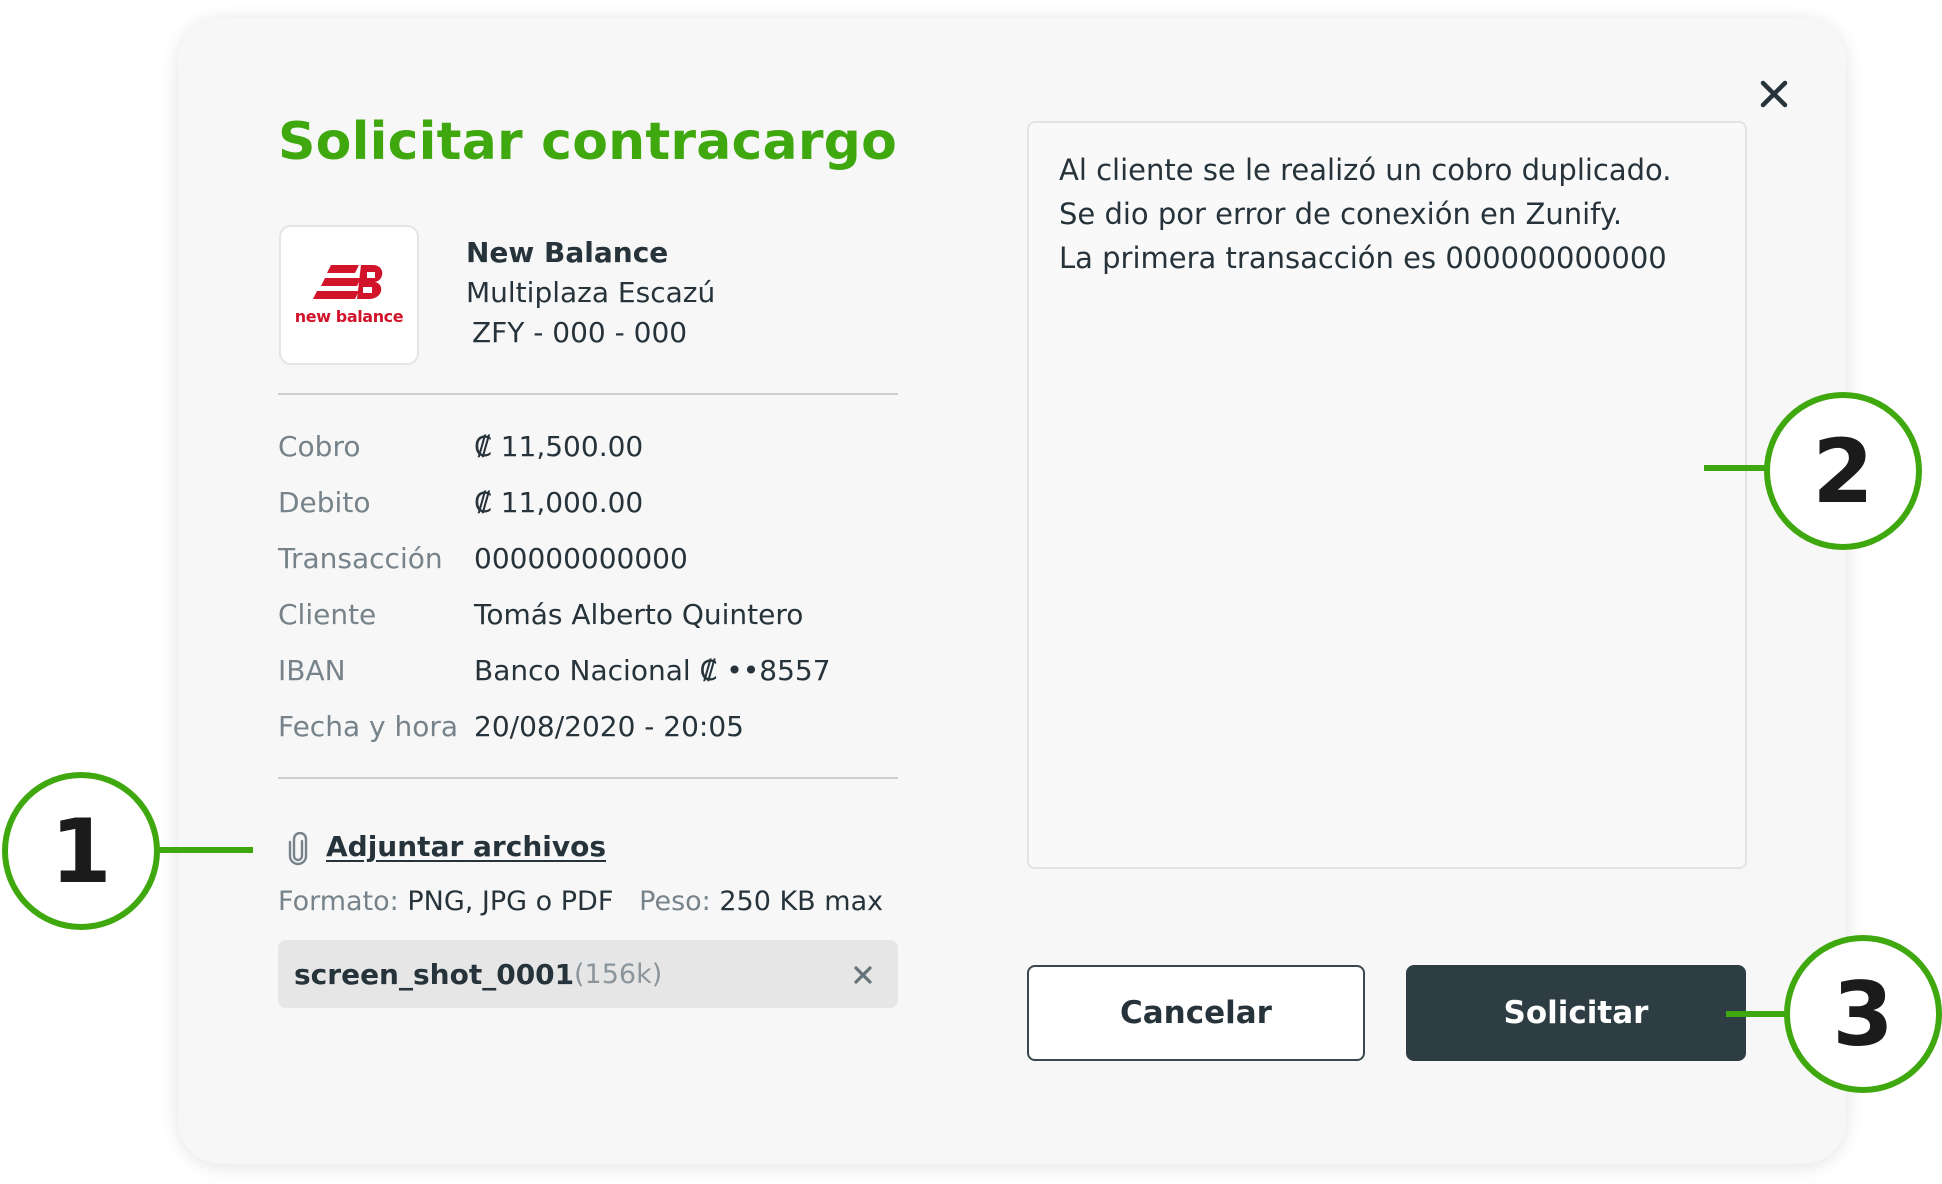 The width and height of the screenshot is (1942, 1184). What do you see at coordinates (312, 670) in the screenshot?
I see `detail-label: IBAN` at bounding box center [312, 670].